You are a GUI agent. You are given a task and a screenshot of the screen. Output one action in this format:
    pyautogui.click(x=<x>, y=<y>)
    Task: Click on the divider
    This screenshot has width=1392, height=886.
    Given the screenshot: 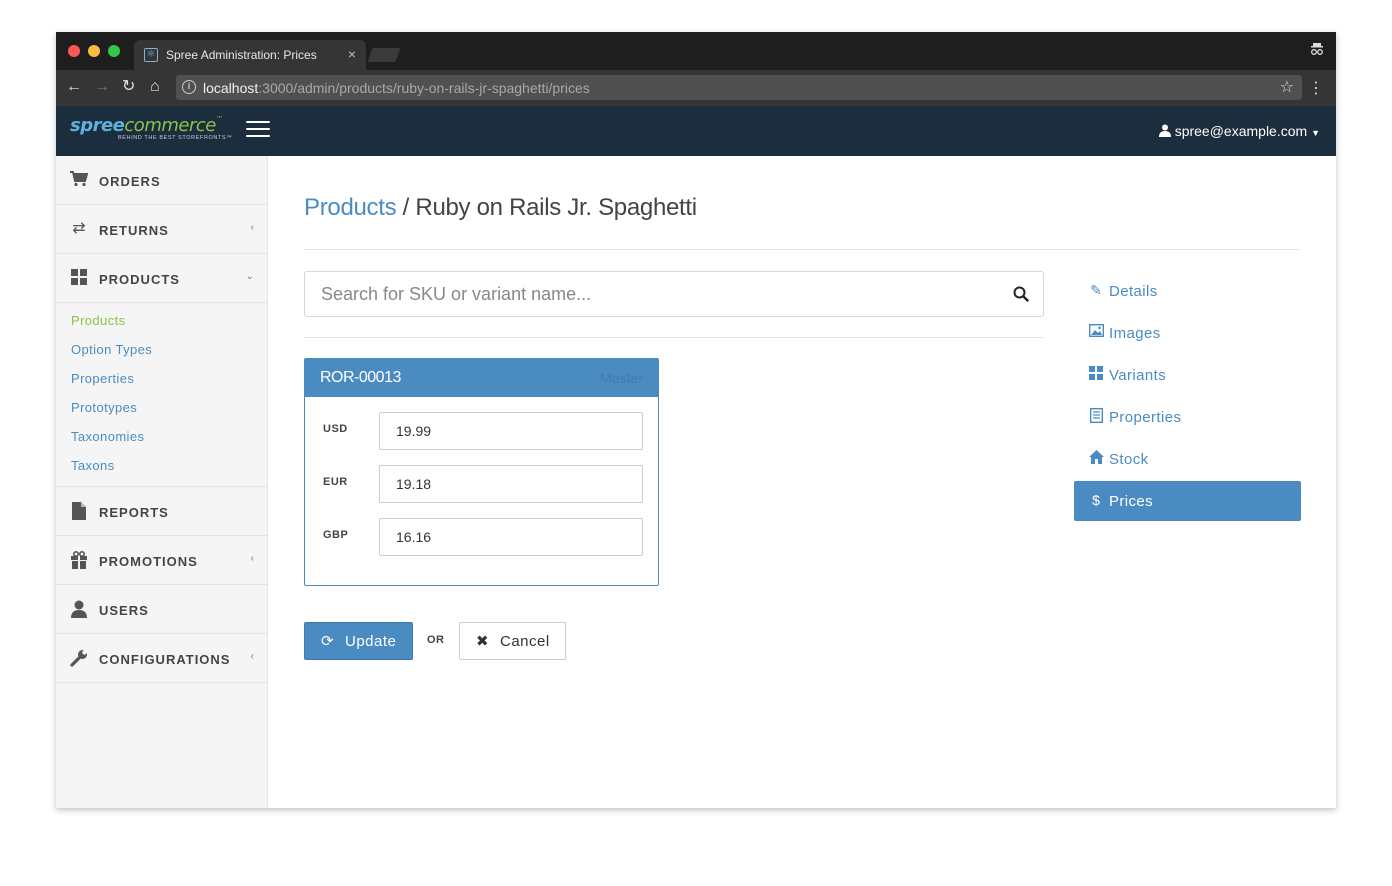 What is the action you would take?
    pyautogui.click(x=802, y=249)
    